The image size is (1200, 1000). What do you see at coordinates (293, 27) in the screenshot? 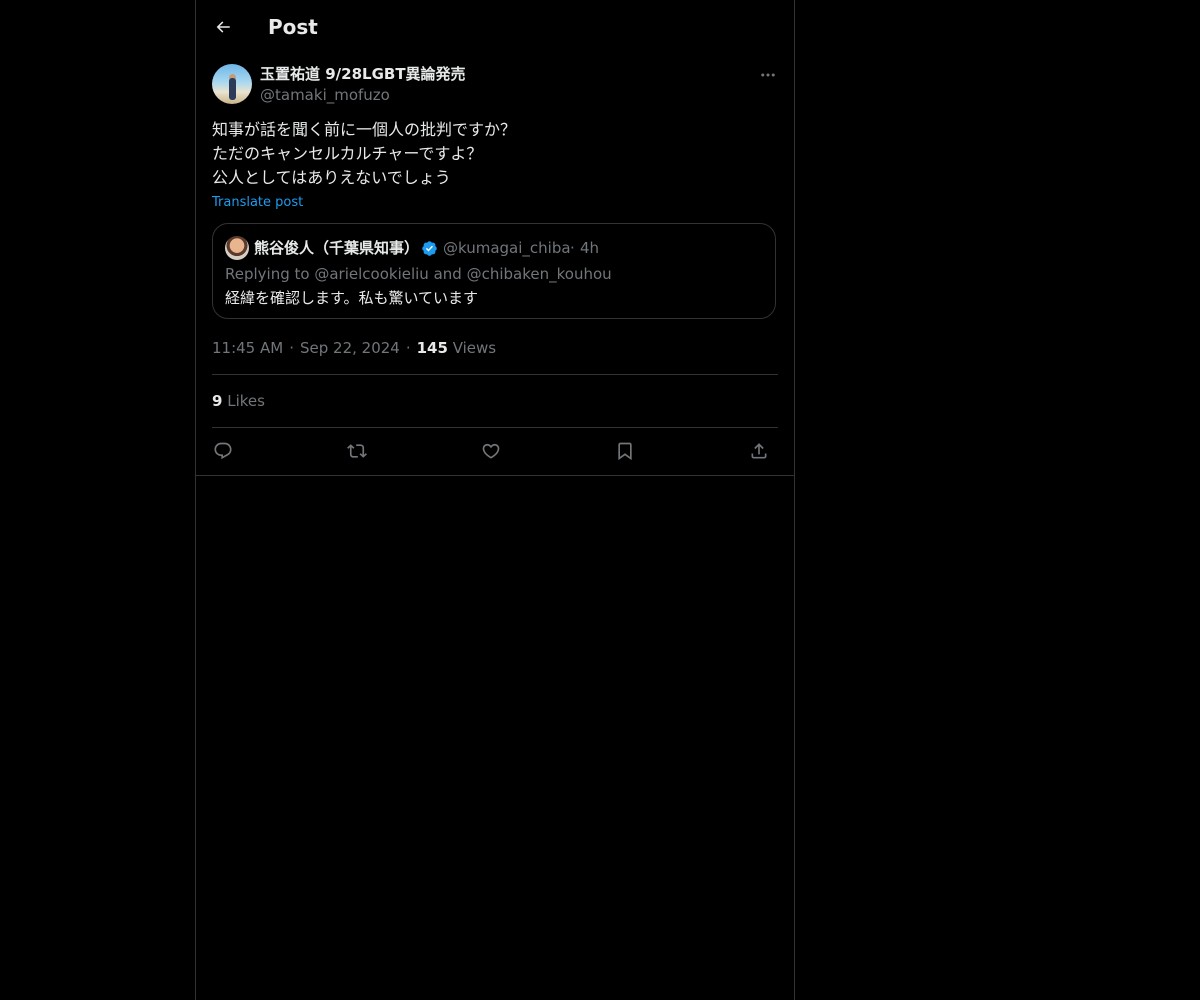
I see `page-title: Post` at bounding box center [293, 27].